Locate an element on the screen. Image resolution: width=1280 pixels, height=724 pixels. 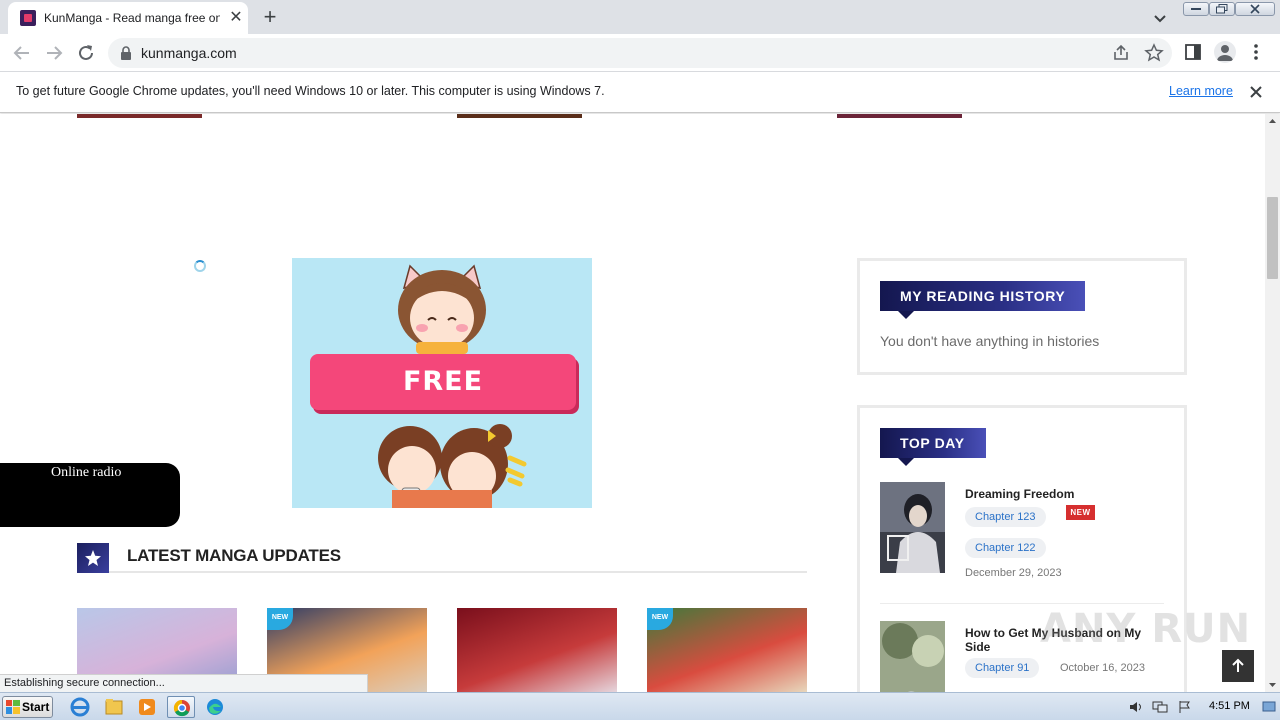
scrollbar-thumb is located at coordinates (1272, 238).